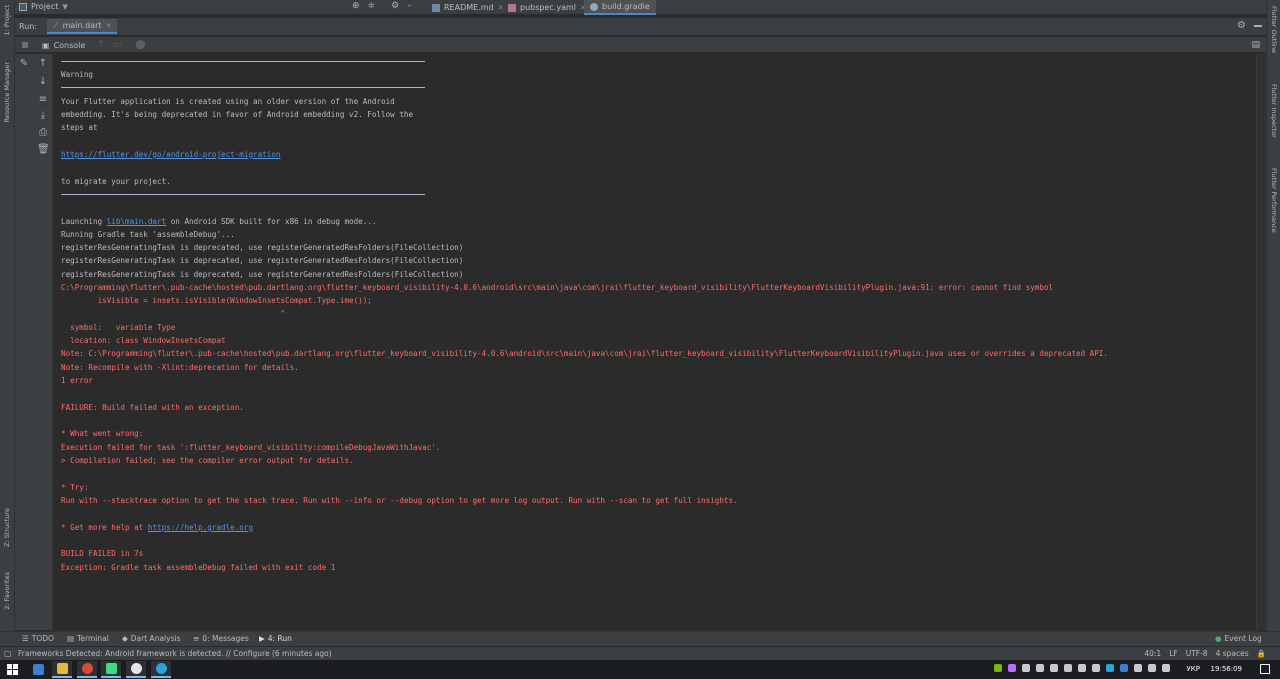 The image size is (1280, 679). I want to click on project-tool-button: 1: Project, so click(7, 20).